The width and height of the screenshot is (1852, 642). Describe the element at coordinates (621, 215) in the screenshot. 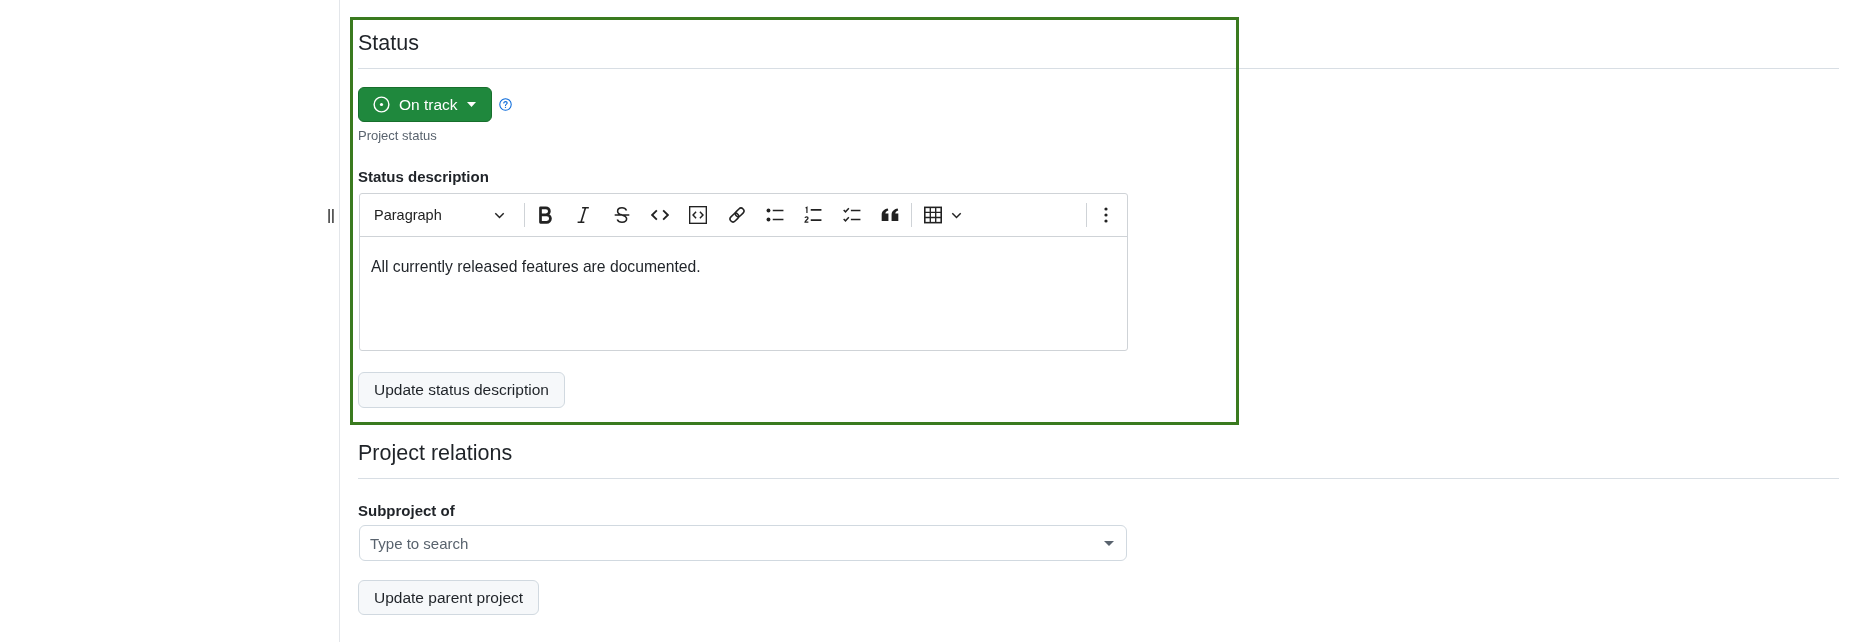

I see `strikethrough-icon` at that location.